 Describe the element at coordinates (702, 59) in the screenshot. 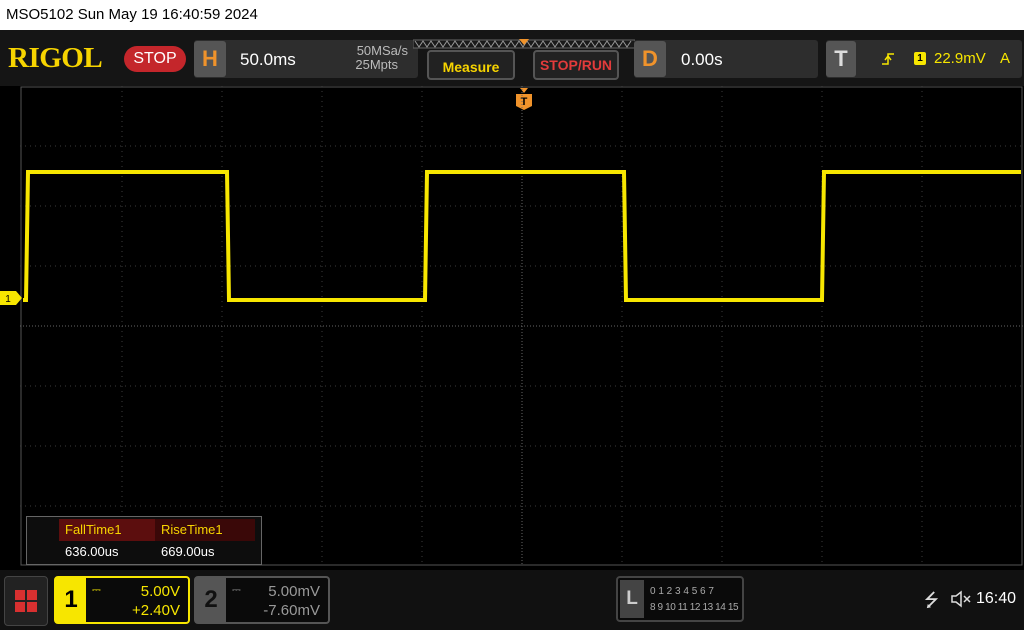

I see `delay-value: 0.00s` at that location.